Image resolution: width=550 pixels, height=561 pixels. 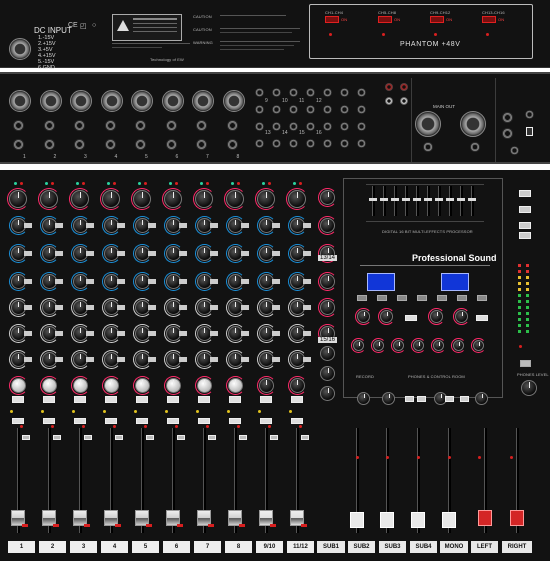 What do you see at coordinates (507, 133) in the screenshot?
I see `control-room-jack` at bounding box center [507, 133].